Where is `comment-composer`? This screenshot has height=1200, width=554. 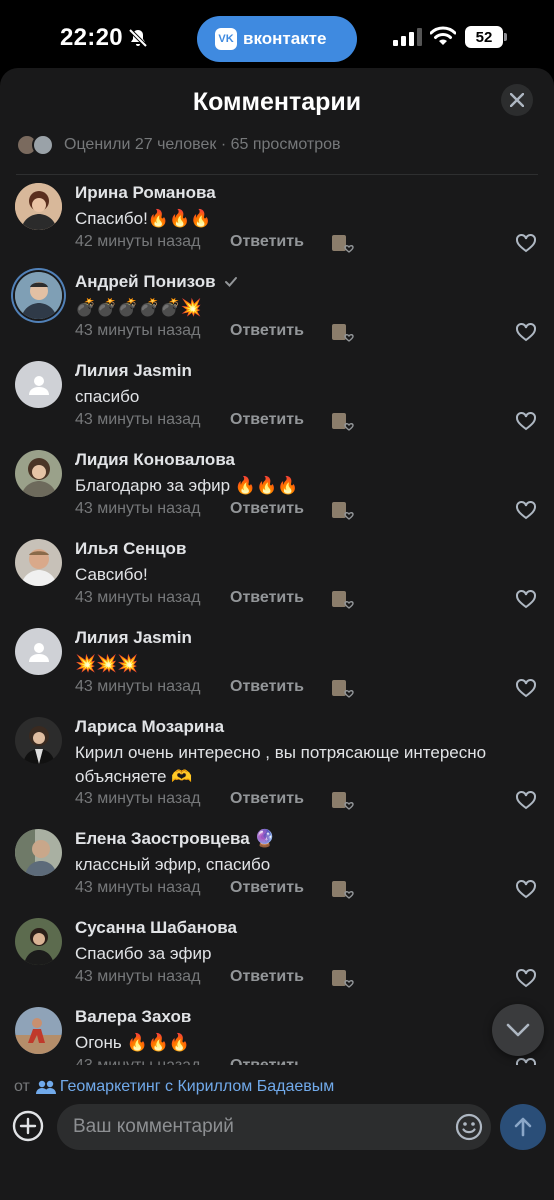 comment-composer is located at coordinates (277, 1126).